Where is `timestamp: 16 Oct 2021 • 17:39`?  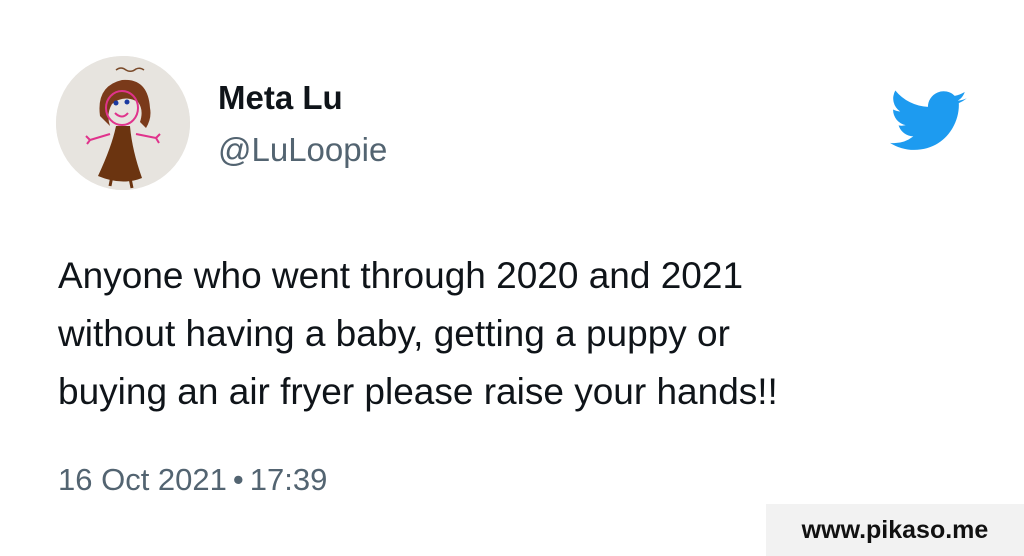 timestamp: 16 Oct 2021 • 17:39 is located at coordinates (192, 480).